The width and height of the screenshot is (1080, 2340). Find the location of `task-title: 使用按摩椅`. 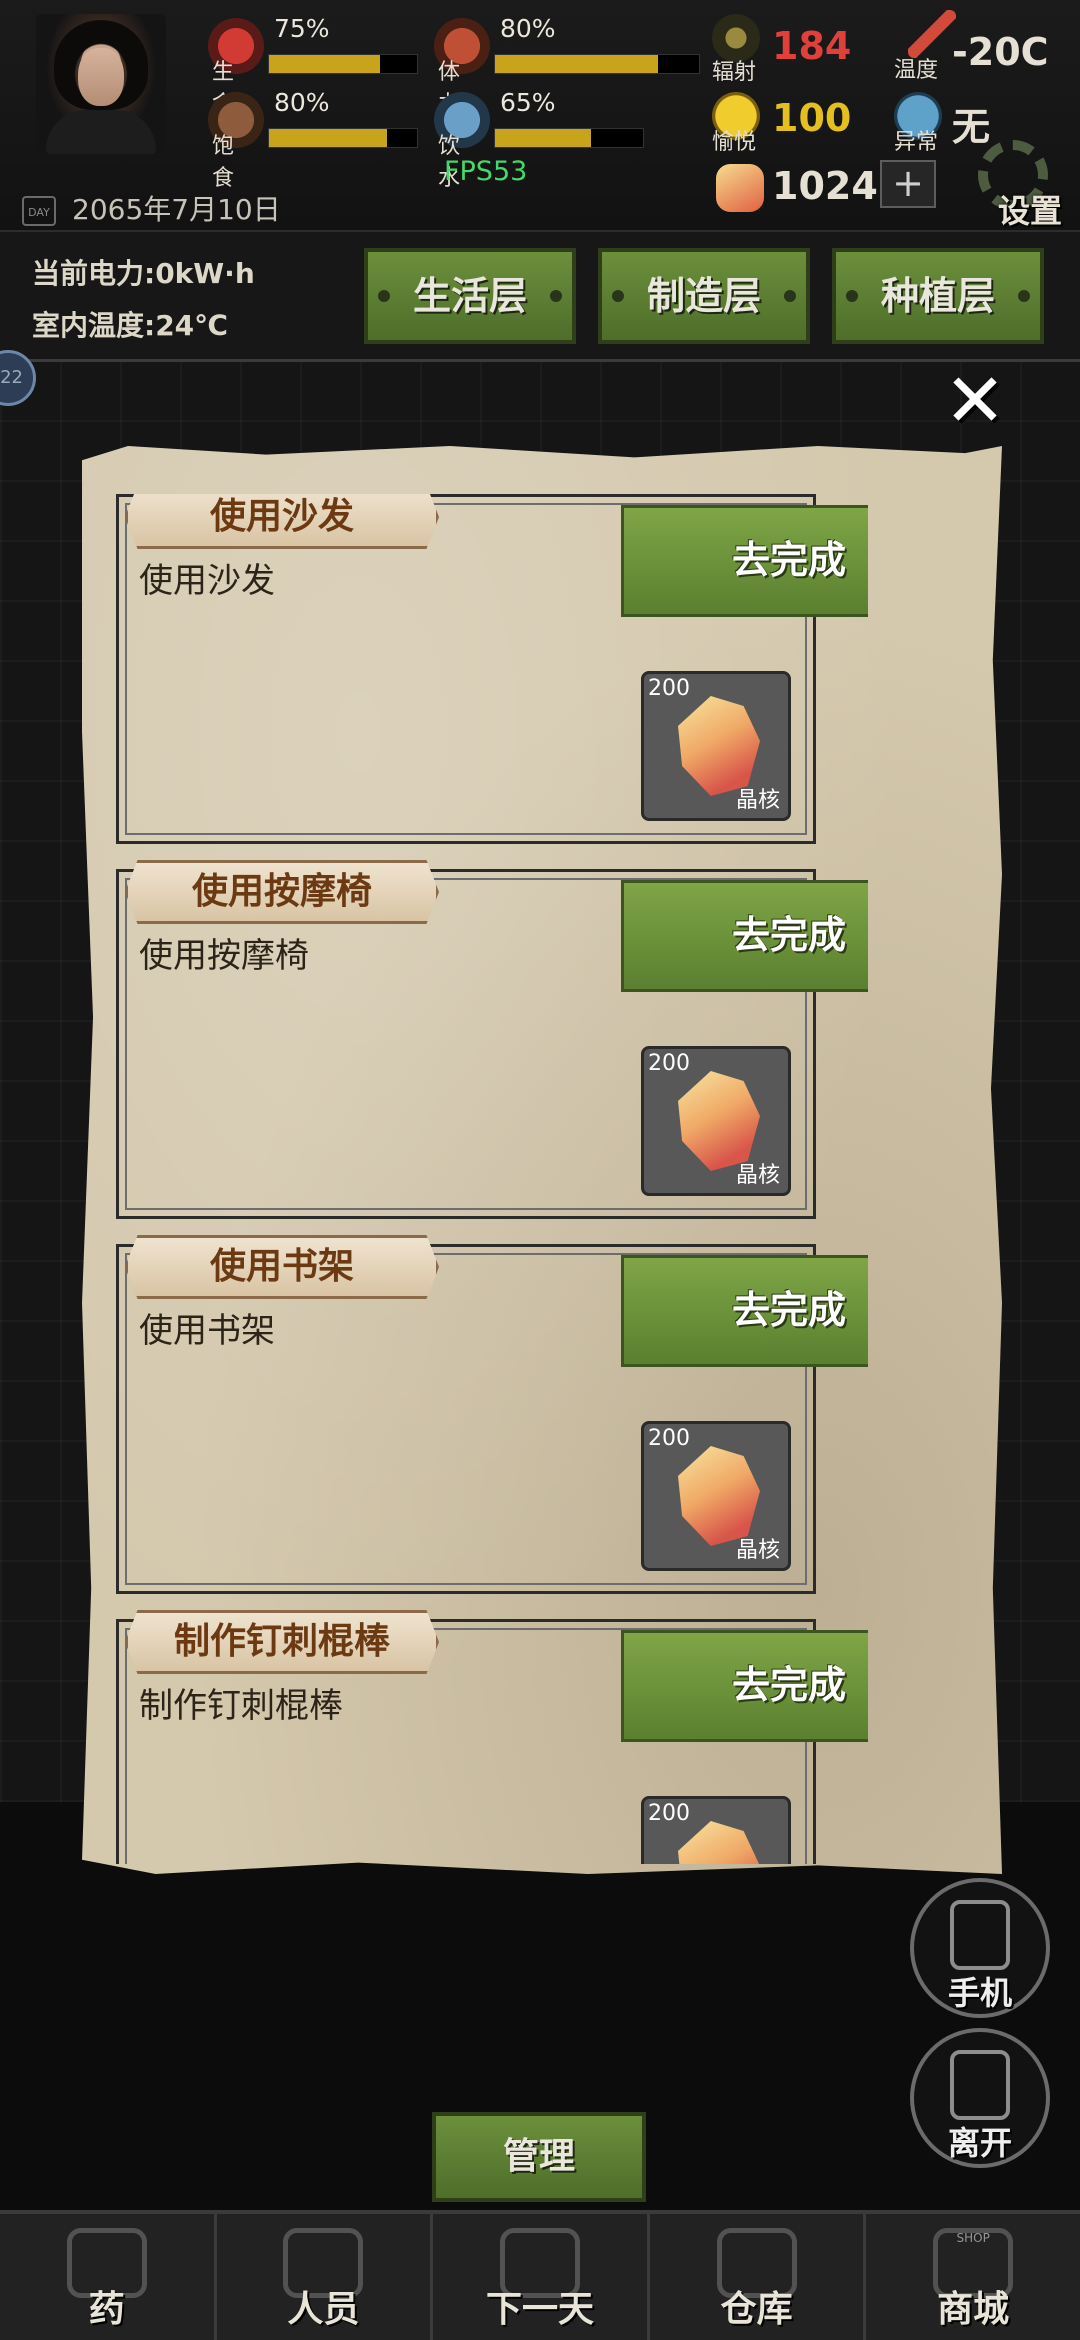

task-title: 使用按摩椅 is located at coordinates (282, 892).